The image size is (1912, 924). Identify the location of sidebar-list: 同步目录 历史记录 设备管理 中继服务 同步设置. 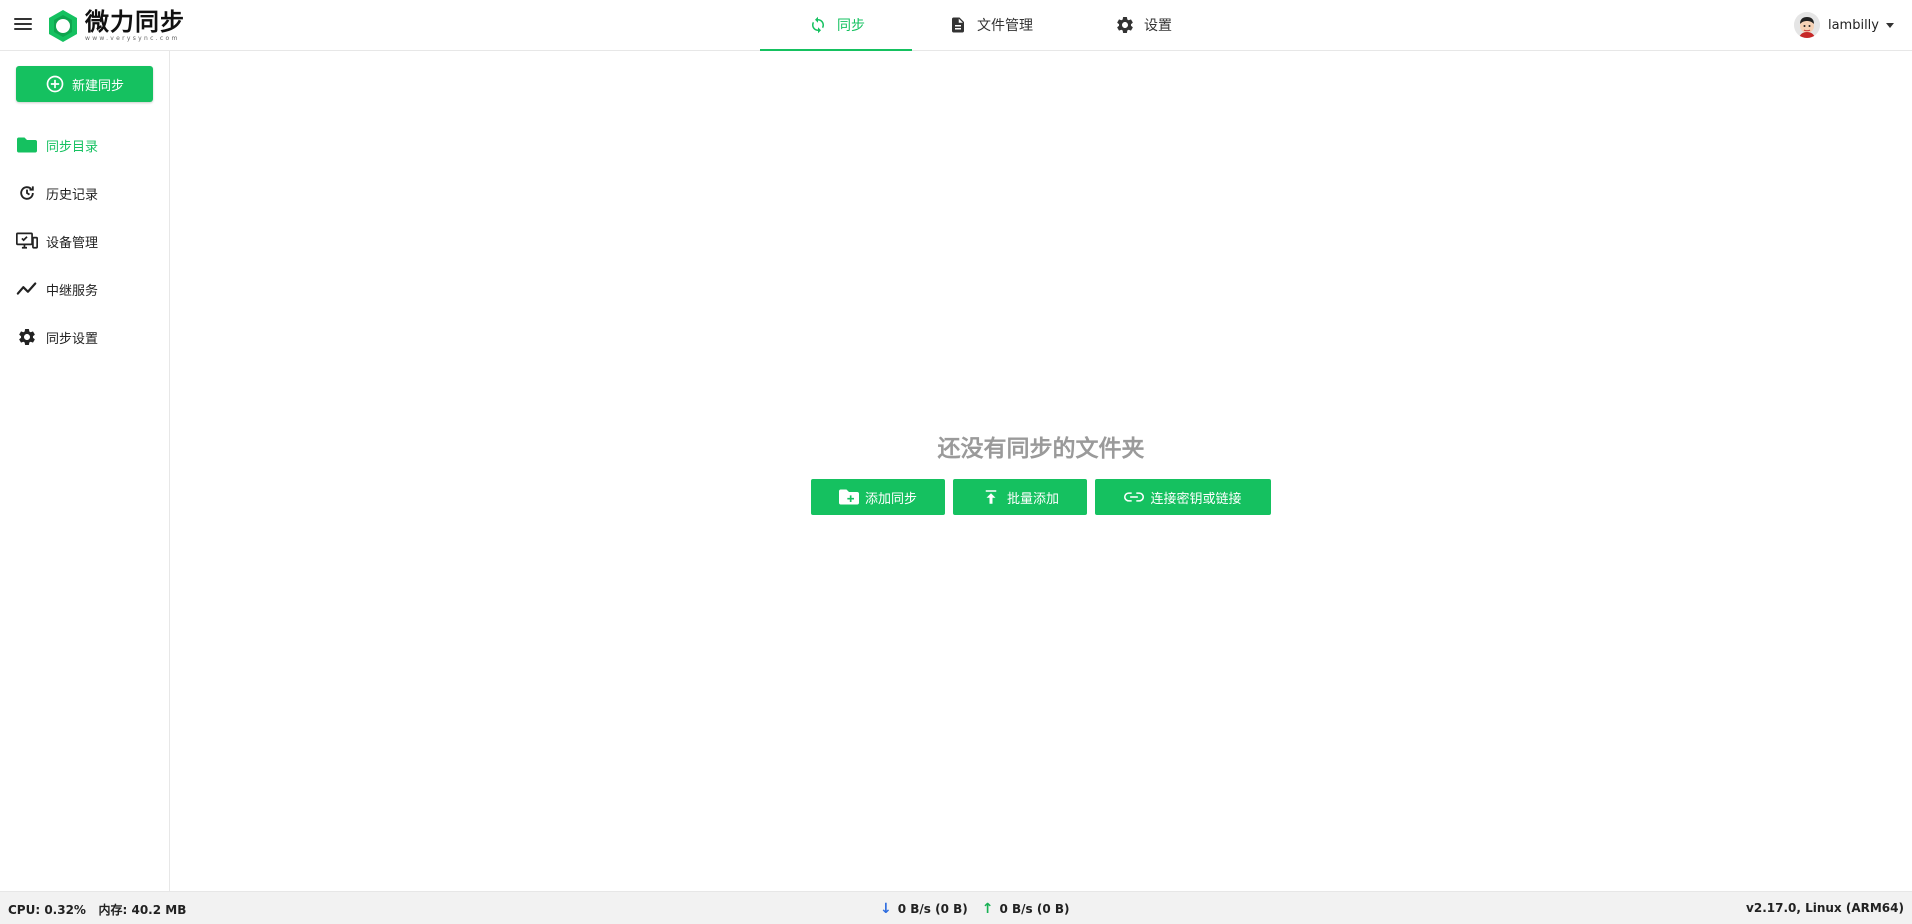
(85, 241).